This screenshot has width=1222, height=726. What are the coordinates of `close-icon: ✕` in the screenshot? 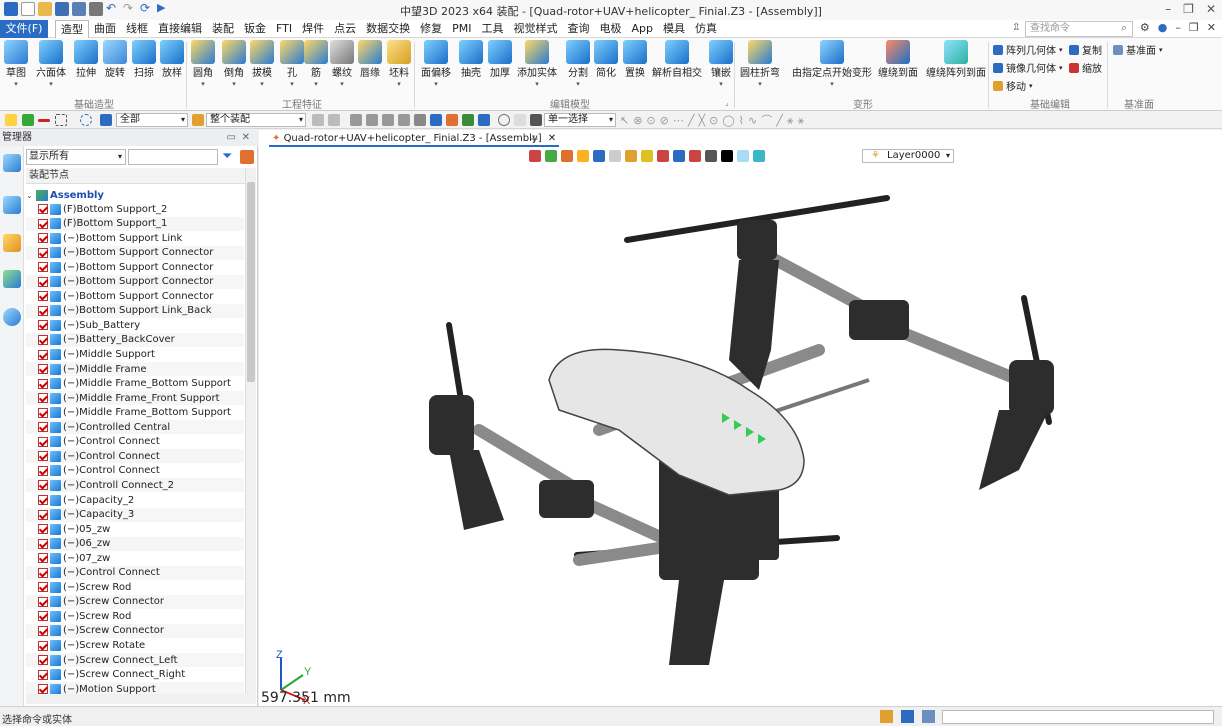 It's located at (1211, 9).